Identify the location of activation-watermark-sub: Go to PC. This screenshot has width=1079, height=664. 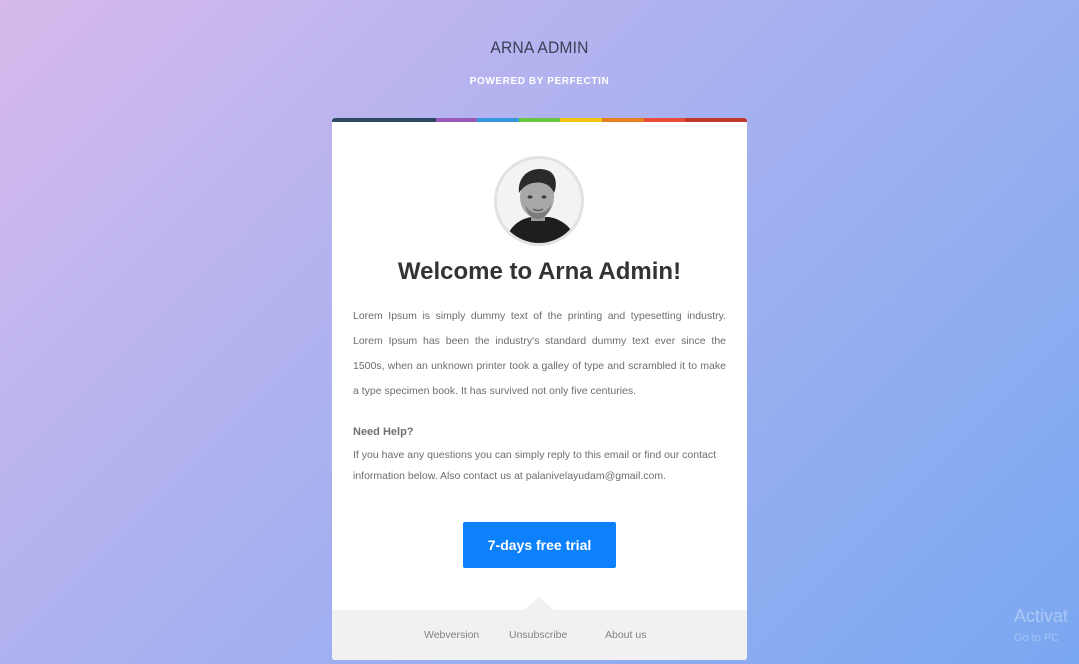
(1037, 638).